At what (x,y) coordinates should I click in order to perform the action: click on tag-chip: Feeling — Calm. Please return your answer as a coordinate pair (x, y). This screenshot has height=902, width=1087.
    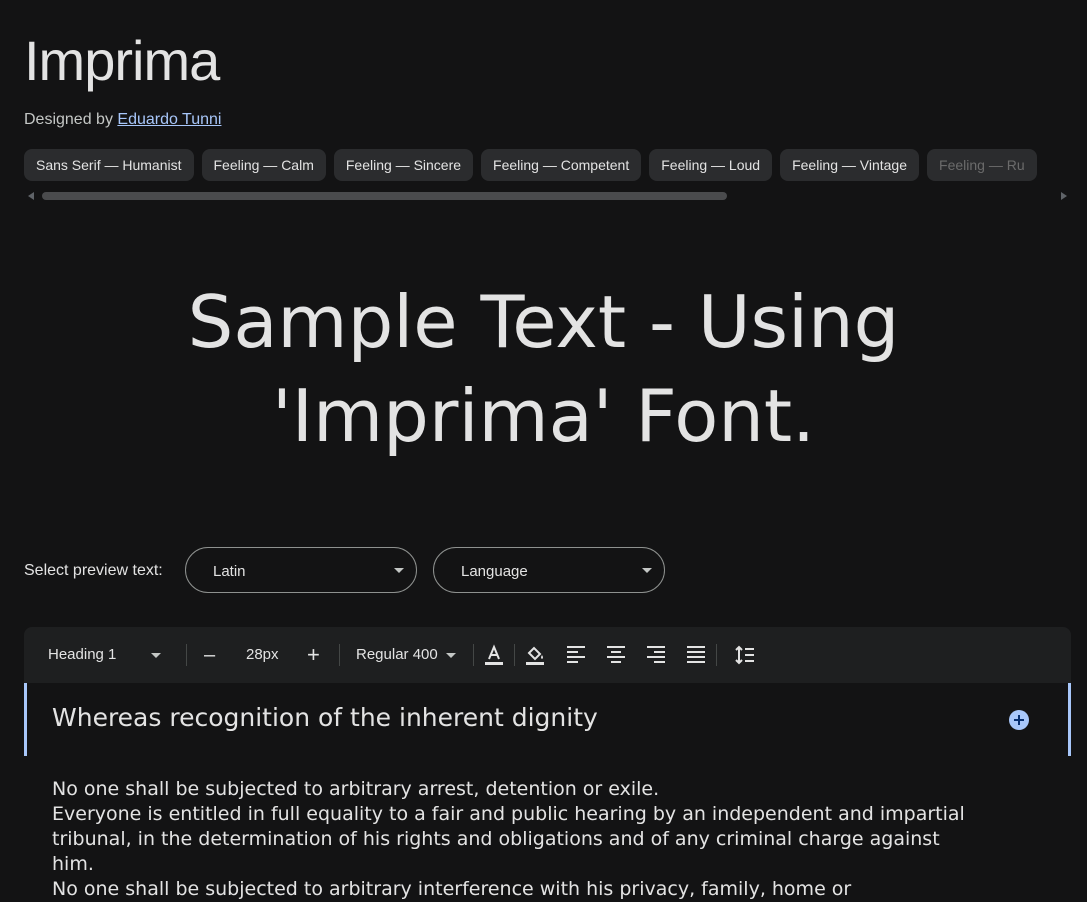
    Looking at the image, I should click on (263, 165).